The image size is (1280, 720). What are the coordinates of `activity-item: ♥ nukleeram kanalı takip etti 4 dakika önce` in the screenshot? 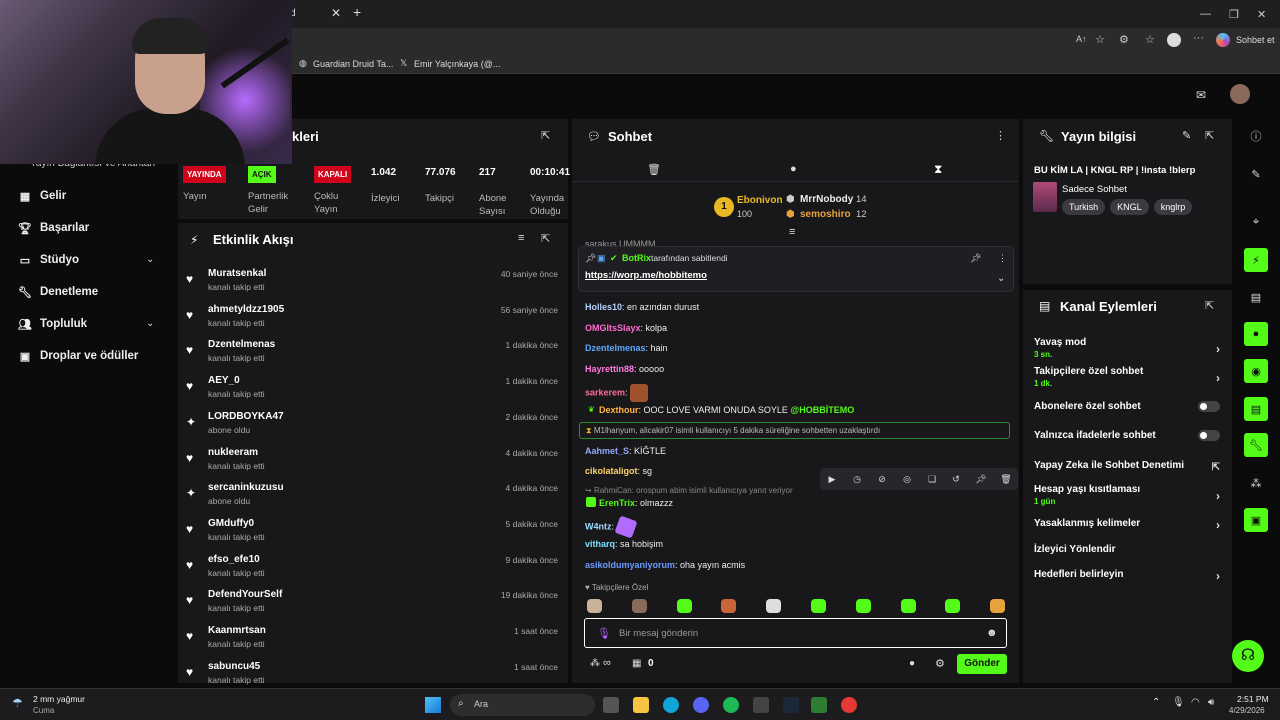 It's located at (374, 464).